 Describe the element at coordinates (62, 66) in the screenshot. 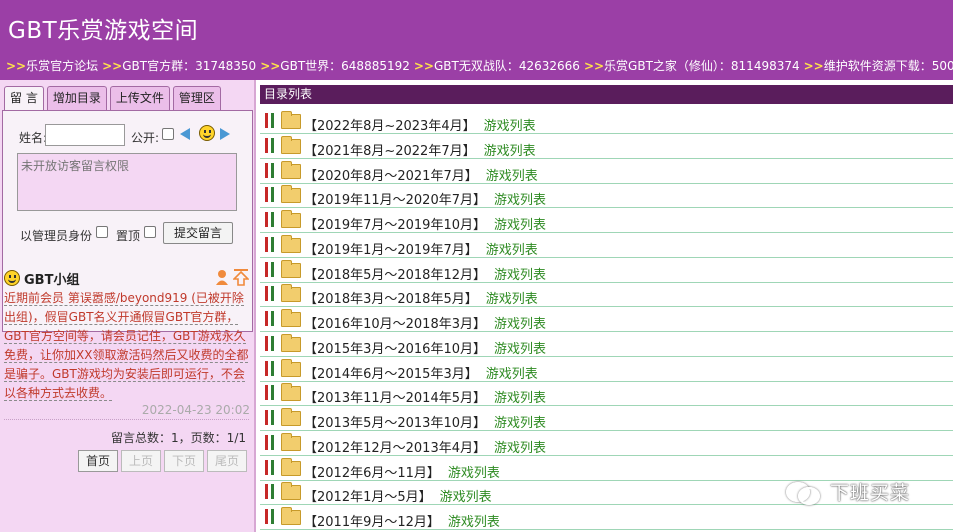

I see `ticker-item: 乐赏官方论坛` at that location.